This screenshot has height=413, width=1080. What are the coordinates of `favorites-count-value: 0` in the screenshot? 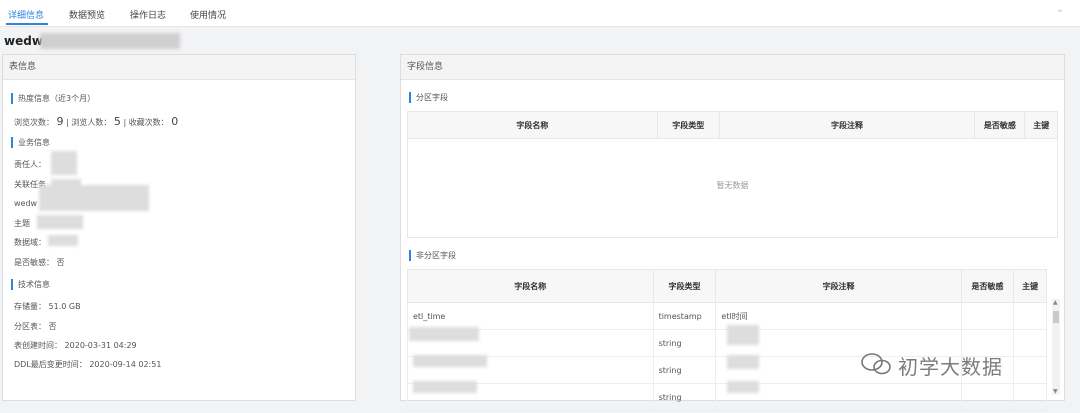 It's located at (175, 121).